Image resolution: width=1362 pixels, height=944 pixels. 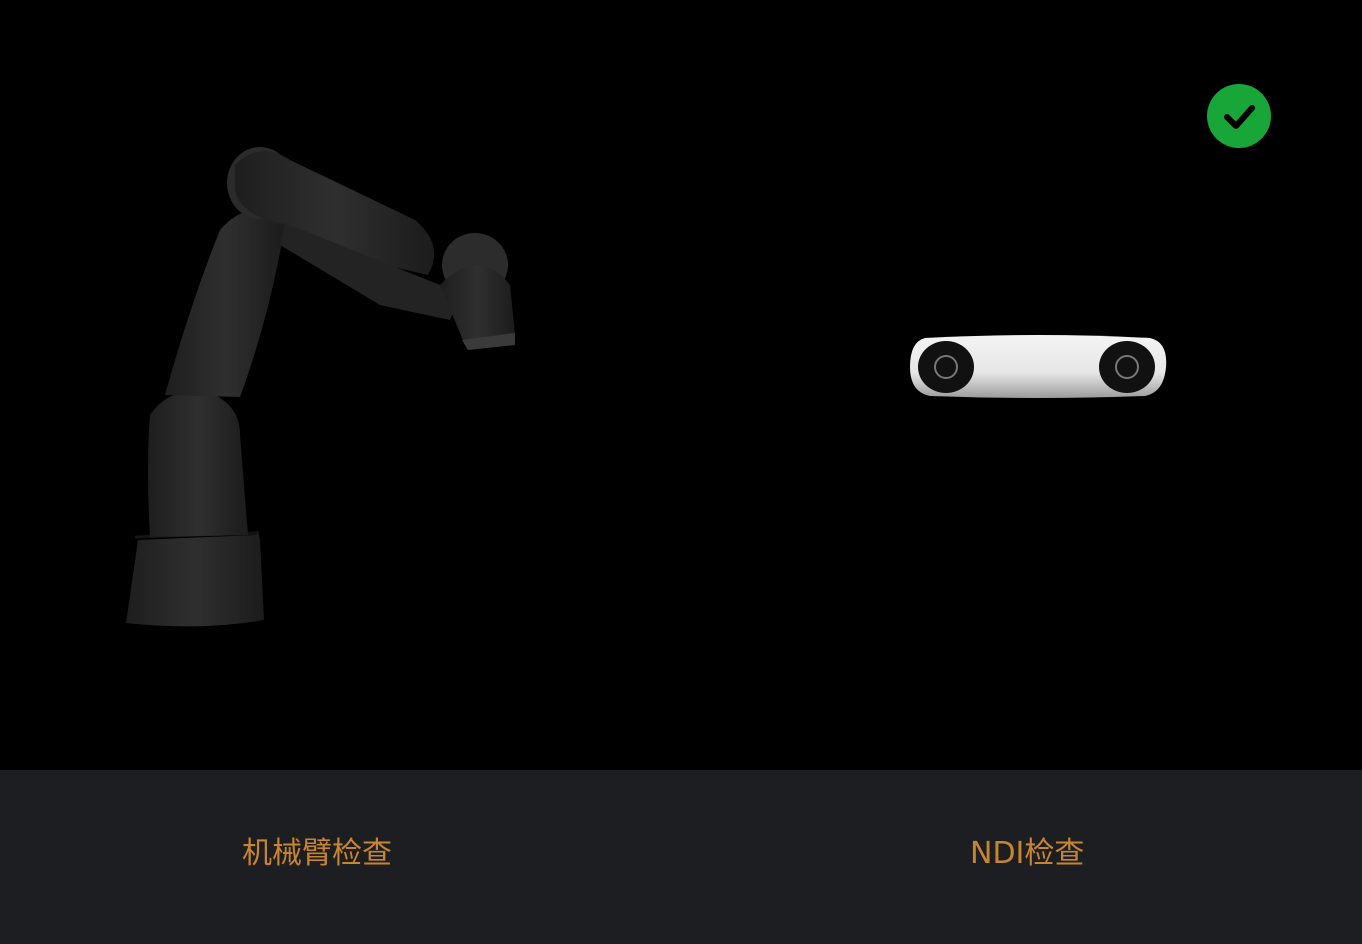 What do you see at coordinates (320, 387) in the screenshot?
I see `robot-arm-icon` at bounding box center [320, 387].